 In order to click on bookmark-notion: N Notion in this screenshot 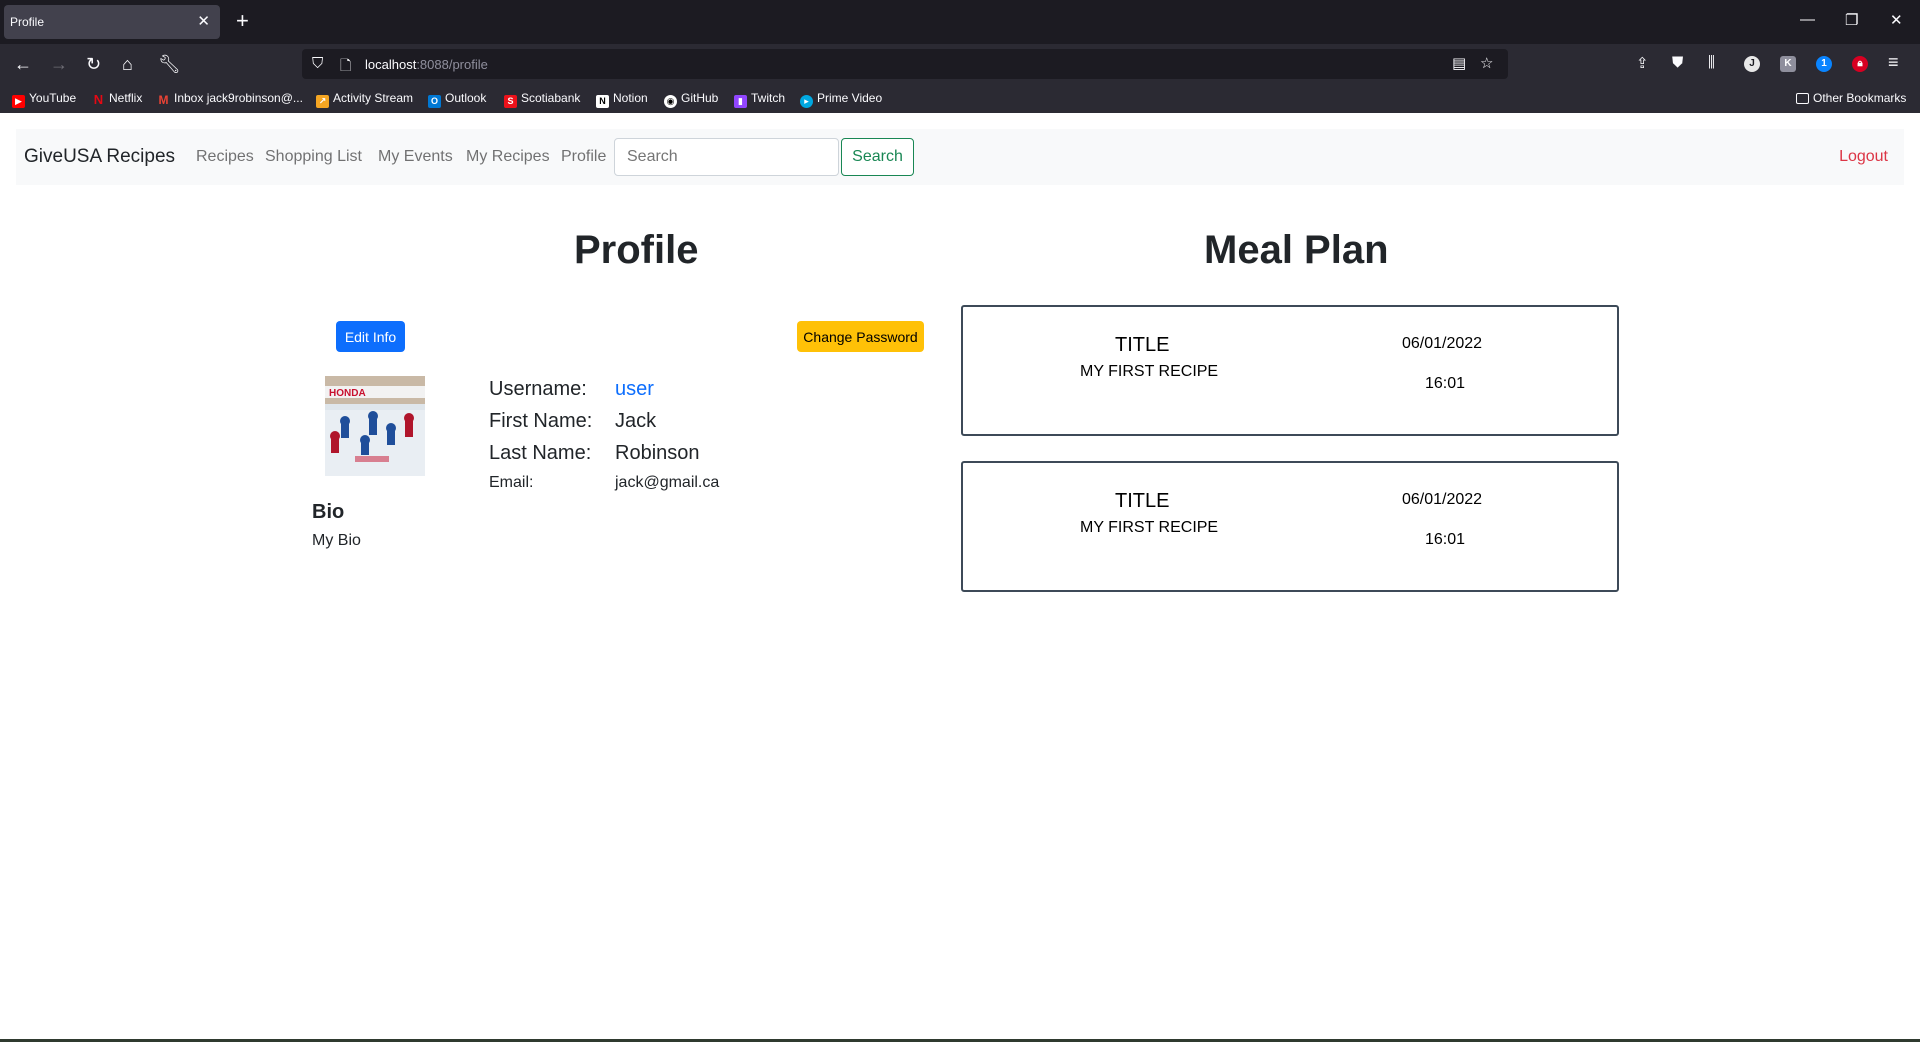, I will do `click(622, 99)`.